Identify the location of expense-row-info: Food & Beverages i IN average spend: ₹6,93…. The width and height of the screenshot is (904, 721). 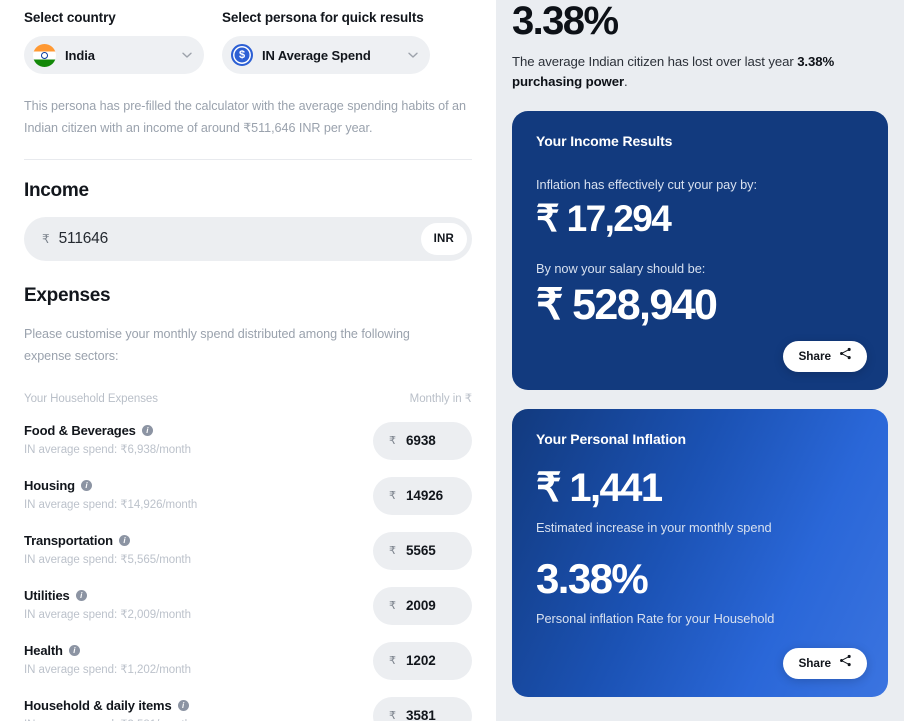
(107, 439).